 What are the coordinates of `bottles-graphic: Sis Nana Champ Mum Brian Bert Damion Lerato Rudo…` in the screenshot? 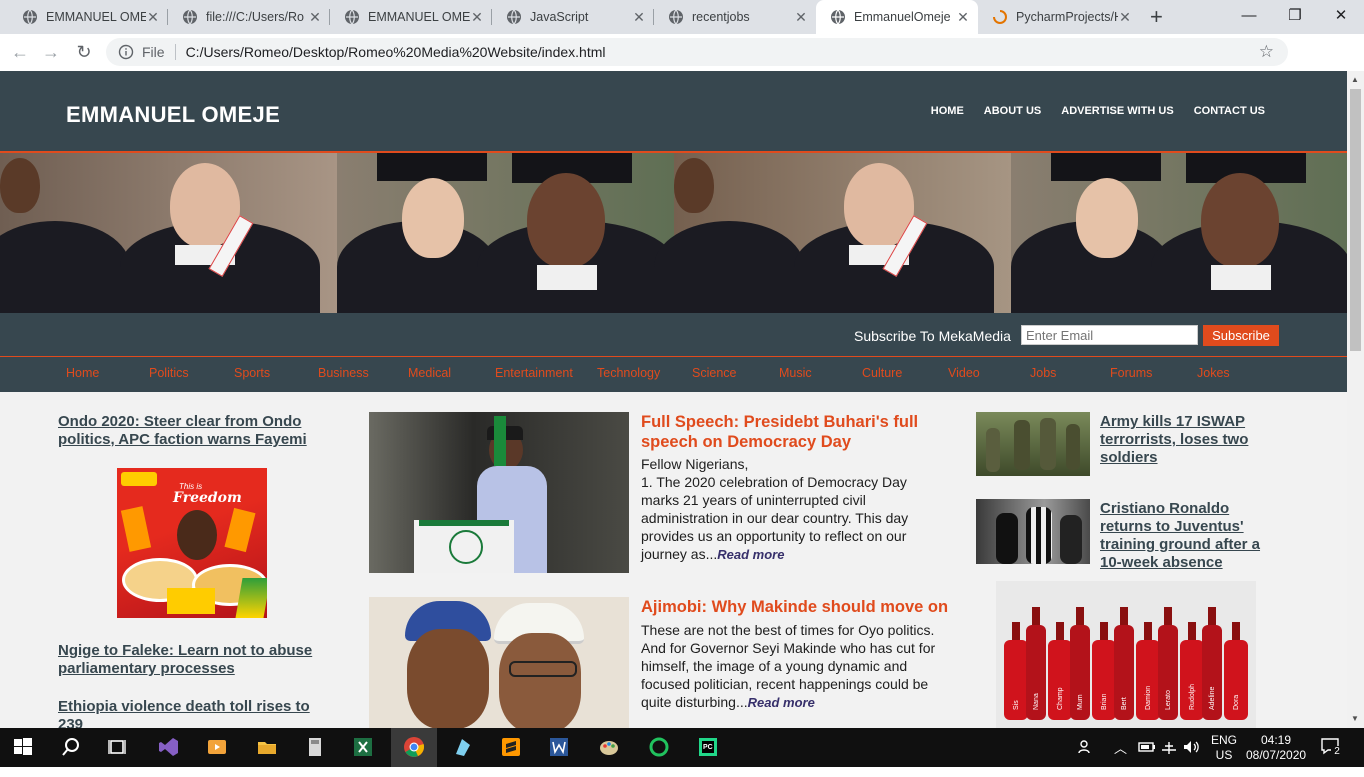 It's located at (1126, 663).